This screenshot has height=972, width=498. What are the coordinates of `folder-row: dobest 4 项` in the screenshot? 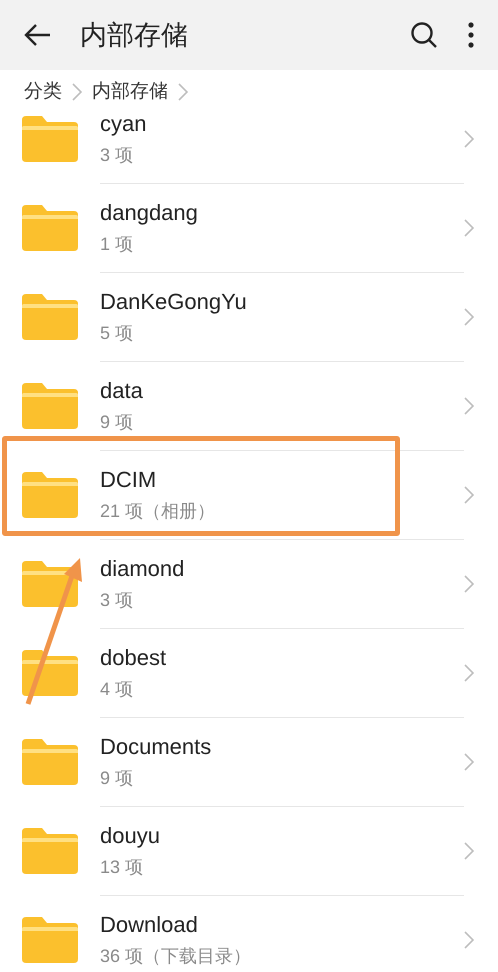 It's located at (249, 672).